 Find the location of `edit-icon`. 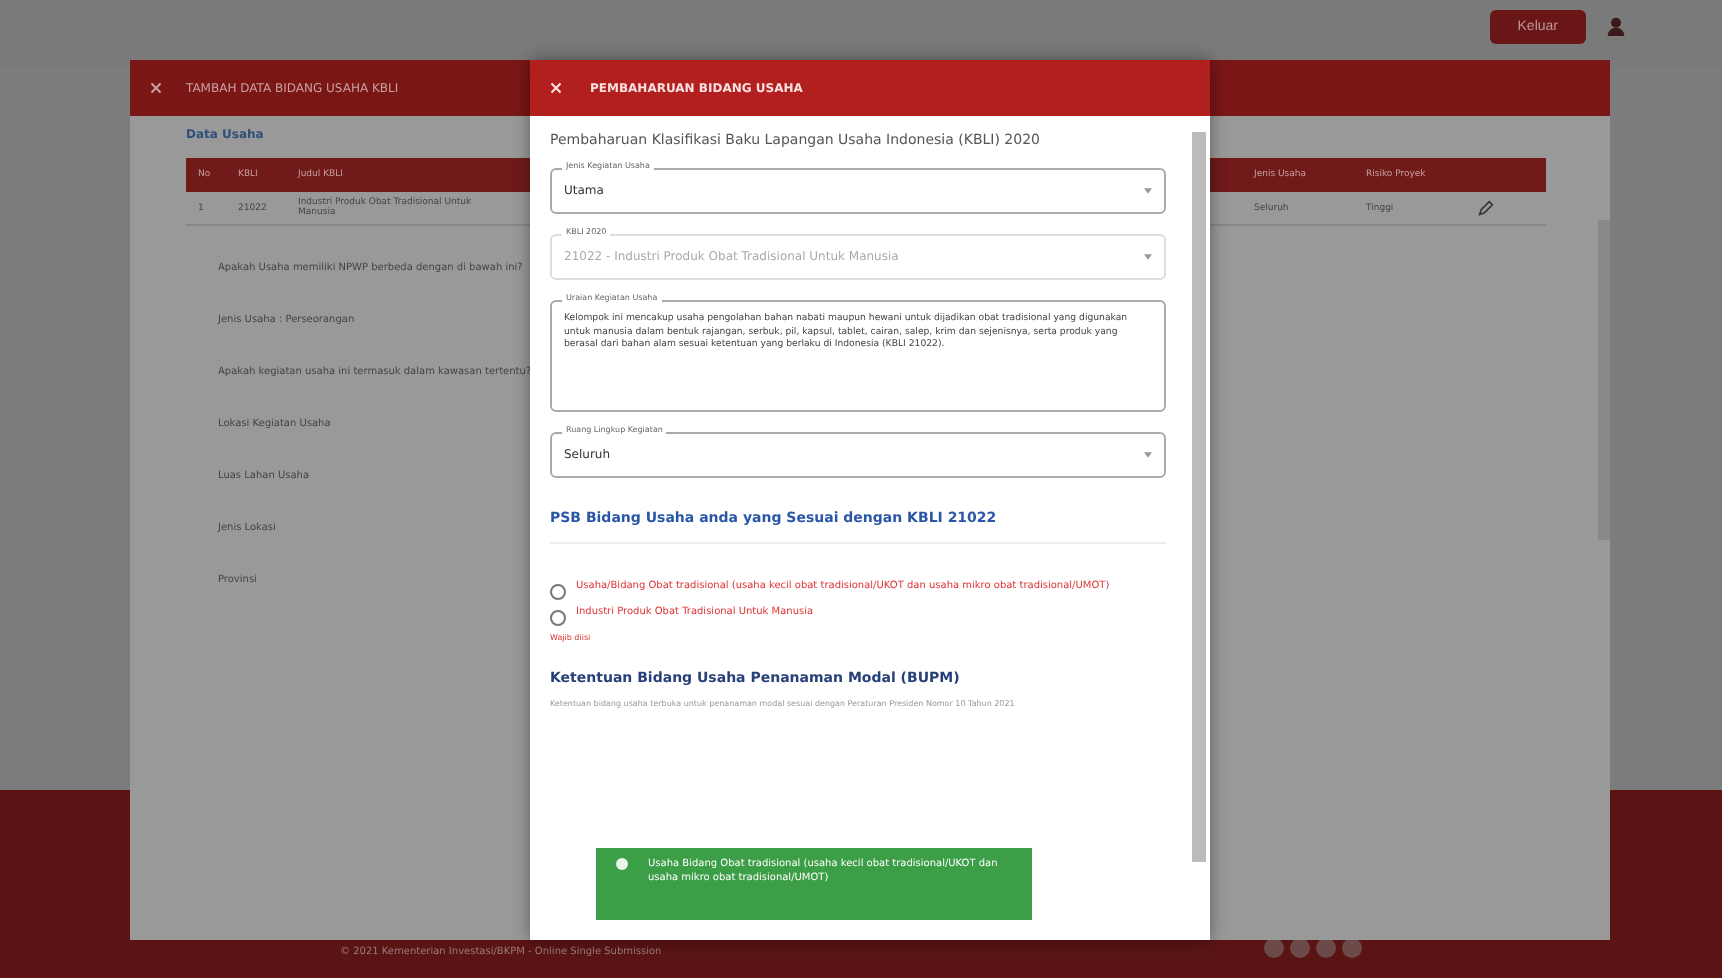

edit-icon is located at coordinates (1486, 208).